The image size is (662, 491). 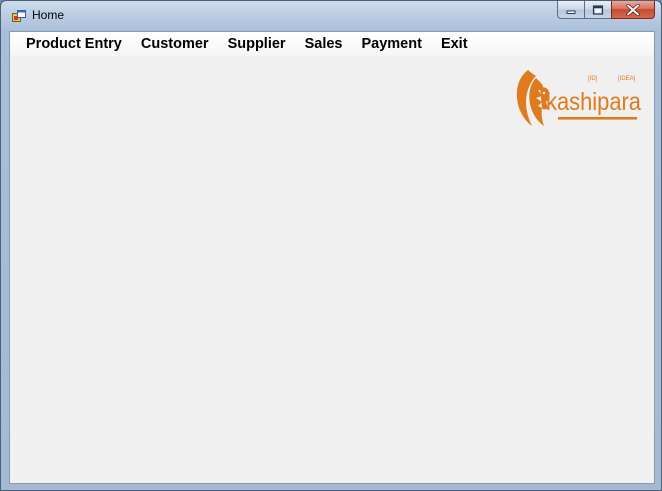 I want to click on kashipara-logo: [ID] [IDEA] kashipara, so click(x=578, y=98).